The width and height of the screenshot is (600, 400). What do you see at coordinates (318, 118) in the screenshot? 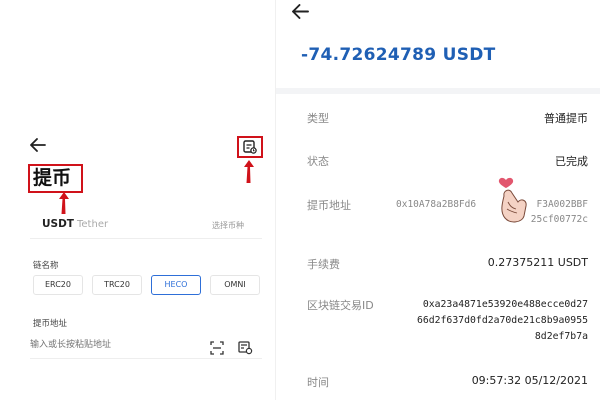
I see `type-label: 类型` at bounding box center [318, 118].